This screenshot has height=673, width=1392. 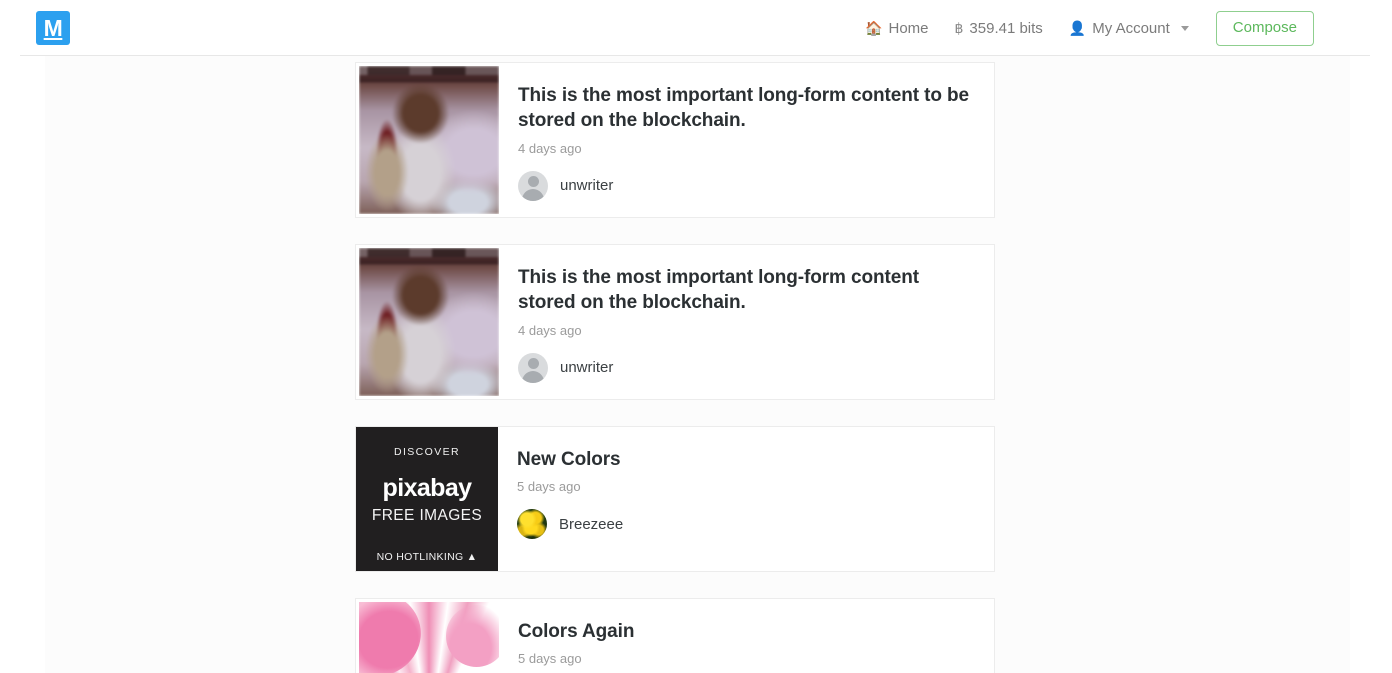 I want to click on nav-my-account-dropdown: 👤 My Account, so click(x=1129, y=28).